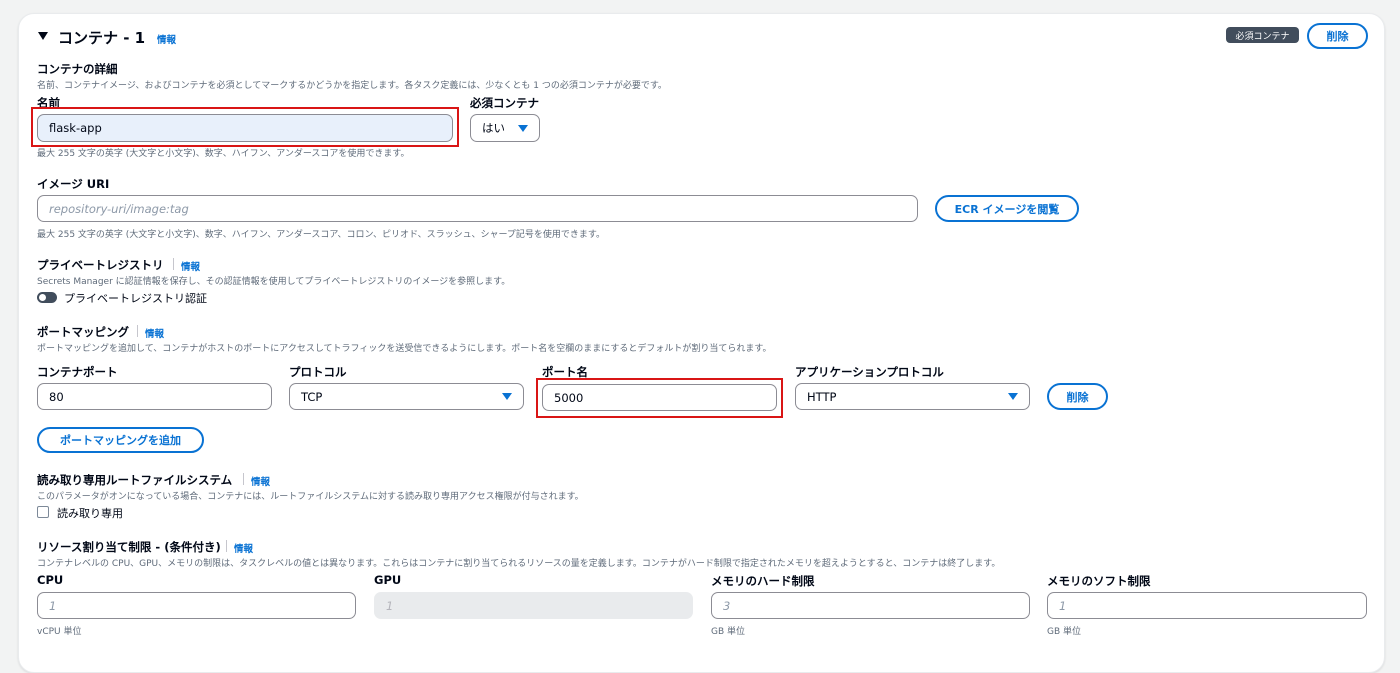 The image size is (1400, 673). I want to click on readonly-checkbox, so click(43, 512).